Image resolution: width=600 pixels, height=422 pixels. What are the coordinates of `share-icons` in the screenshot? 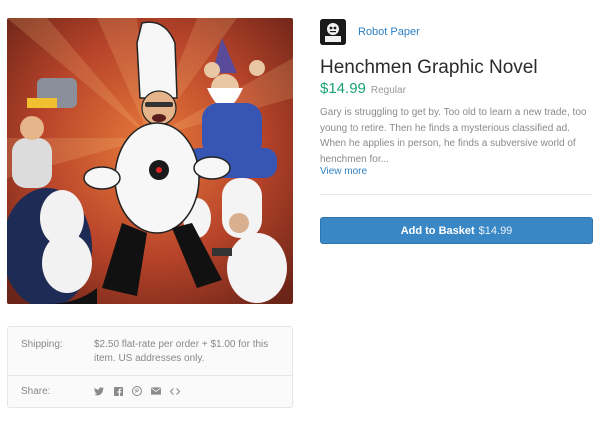 It's located at (137, 391).